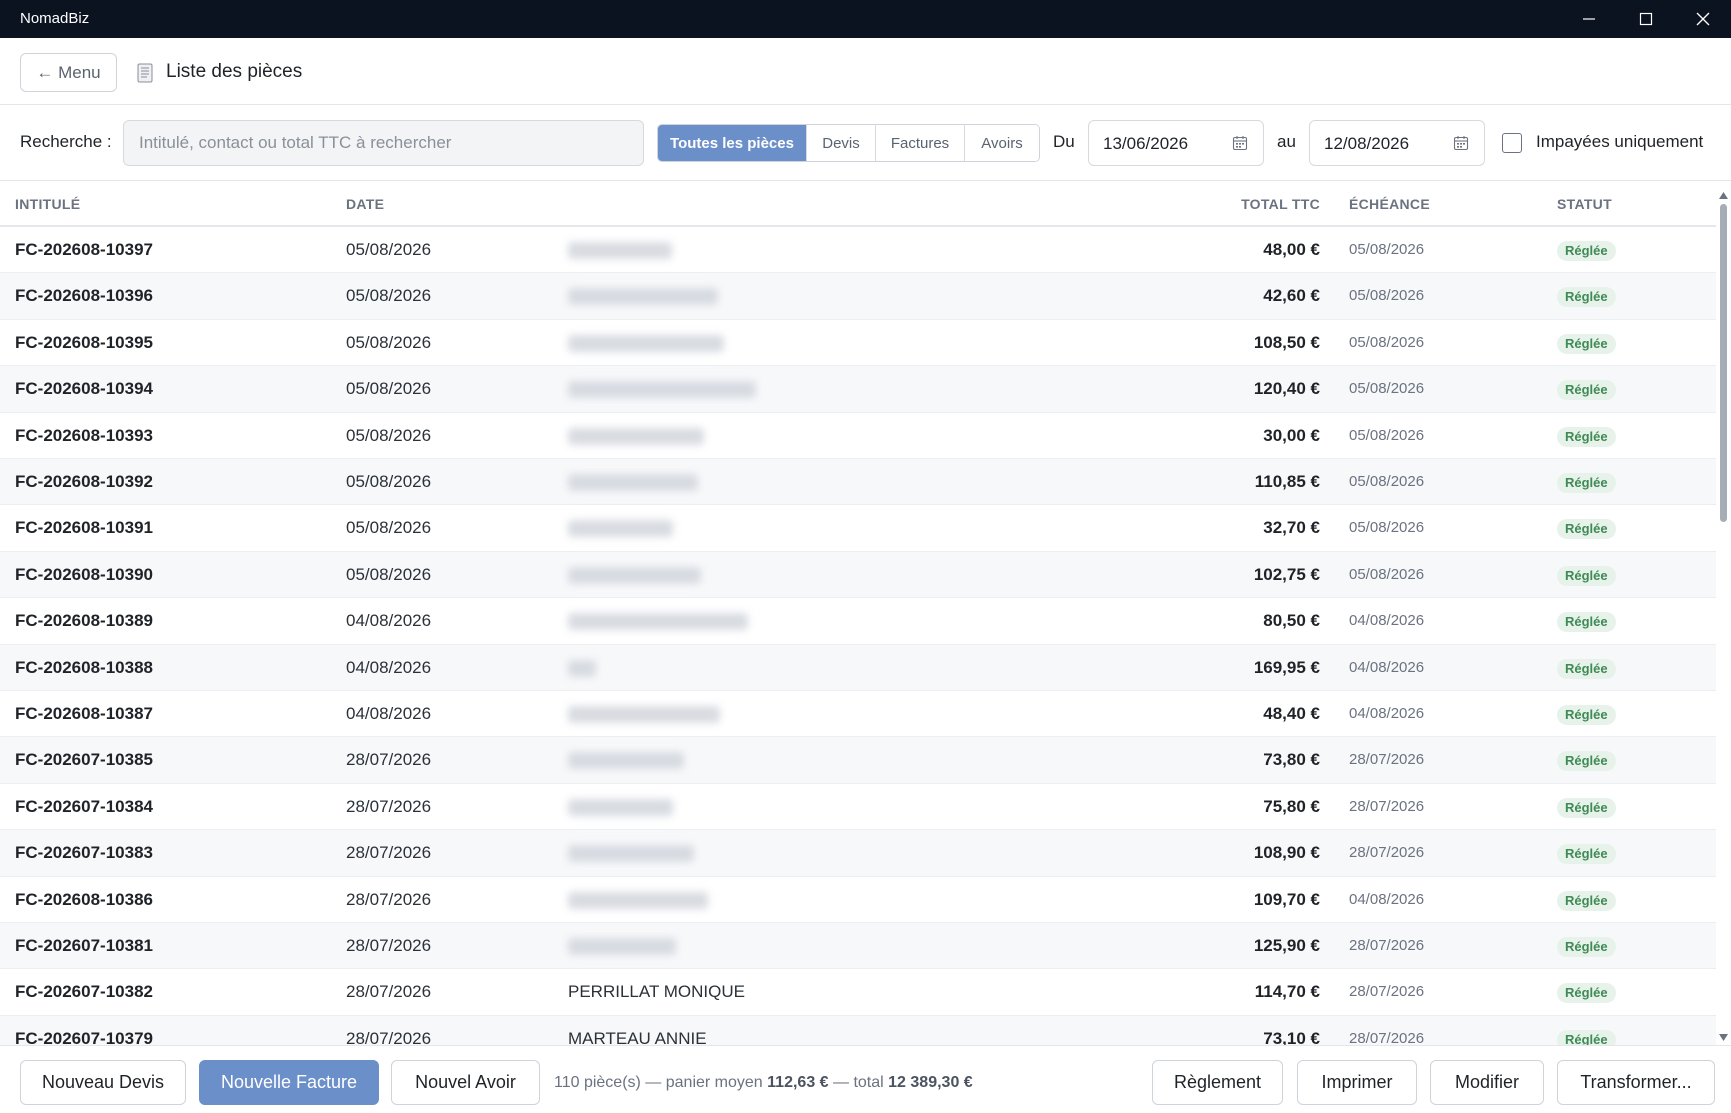 The image size is (1731, 1113). What do you see at coordinates (84, 528) in the screenshot?
I see `row-intitule: FC-202608-10391` at bounding box center [84, 528].